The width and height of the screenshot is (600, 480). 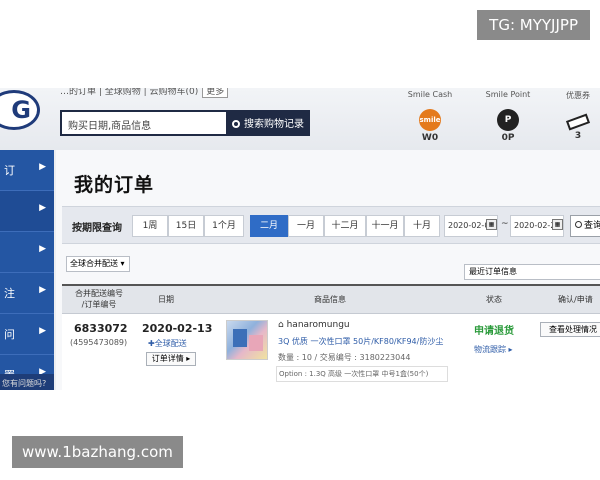 I want to click on smile-point-value: 0P, so click(x=508, y=138).